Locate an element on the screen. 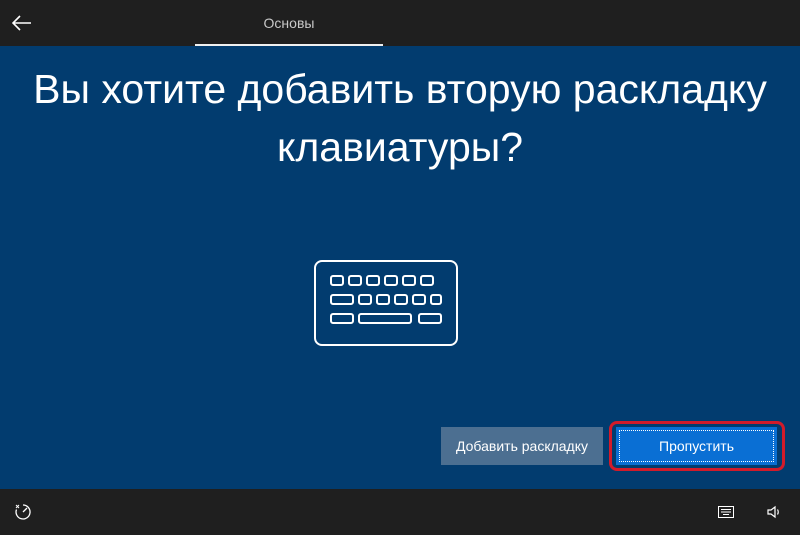 This screenshot has height=535, width=800. volume-button is located at coordinates (774, 512).